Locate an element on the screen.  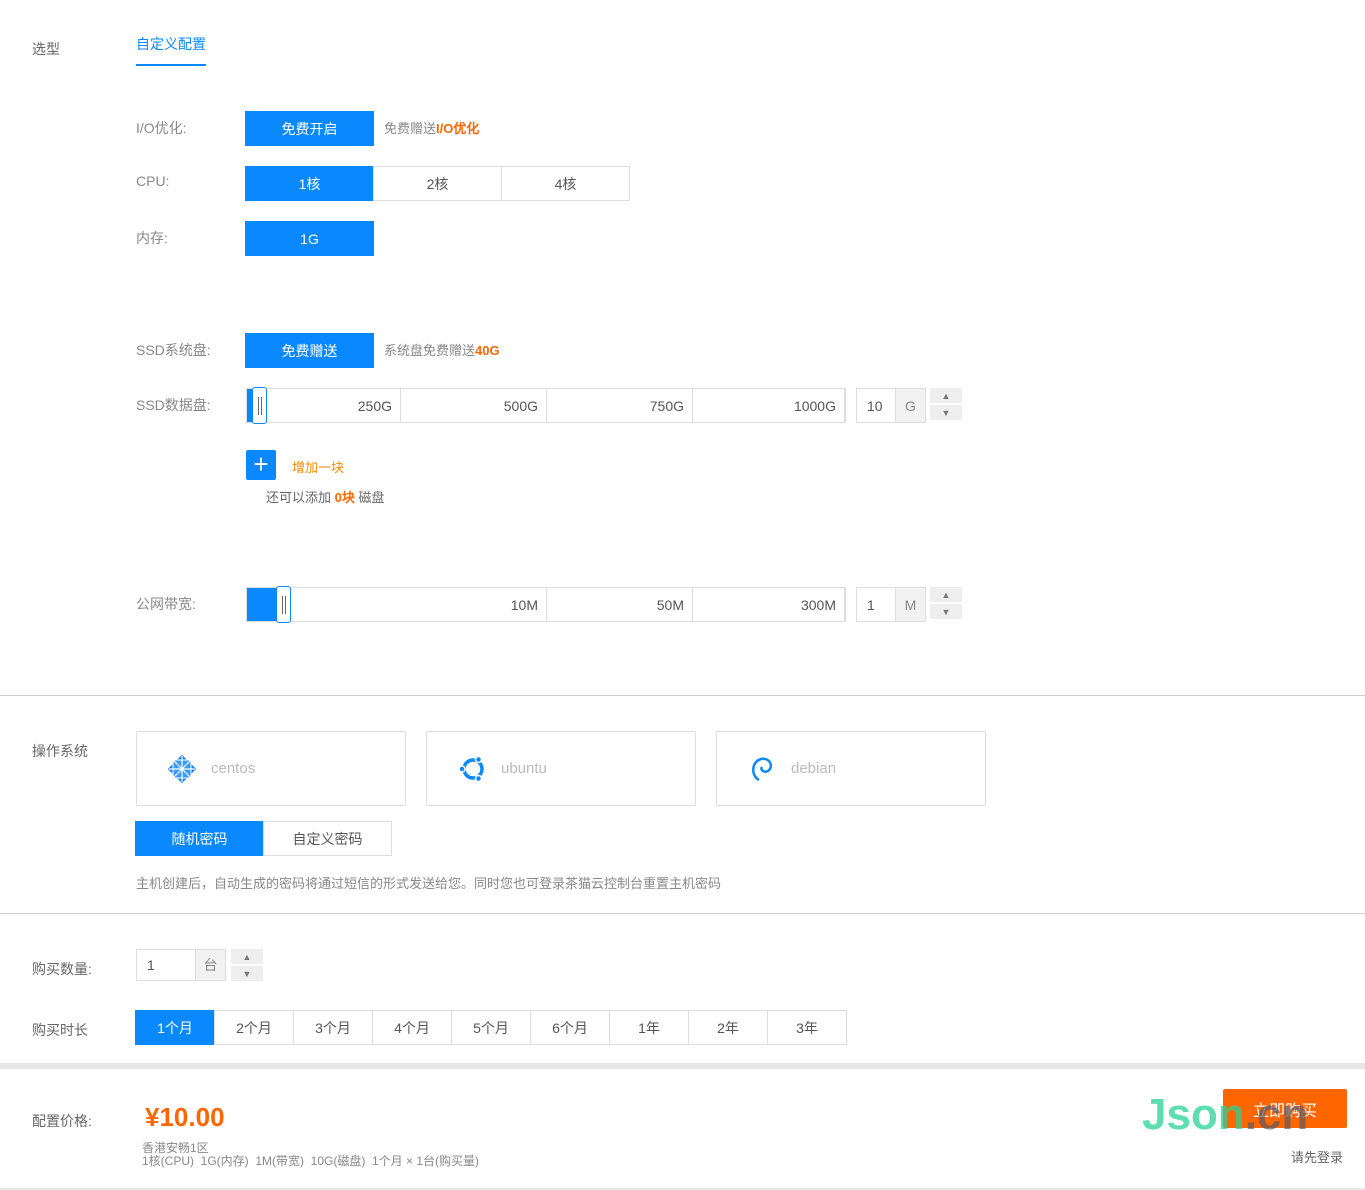
duration-label: 购买时长 is located at coordinates (60, 1030).